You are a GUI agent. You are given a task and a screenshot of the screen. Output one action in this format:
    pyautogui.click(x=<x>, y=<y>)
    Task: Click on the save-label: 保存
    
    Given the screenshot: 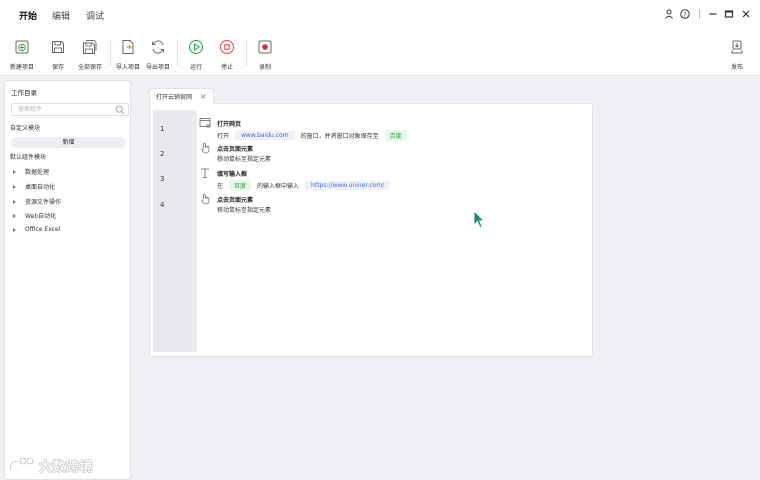 What is the action you would take?
    pyautogui.click(x=57, y=67)
    